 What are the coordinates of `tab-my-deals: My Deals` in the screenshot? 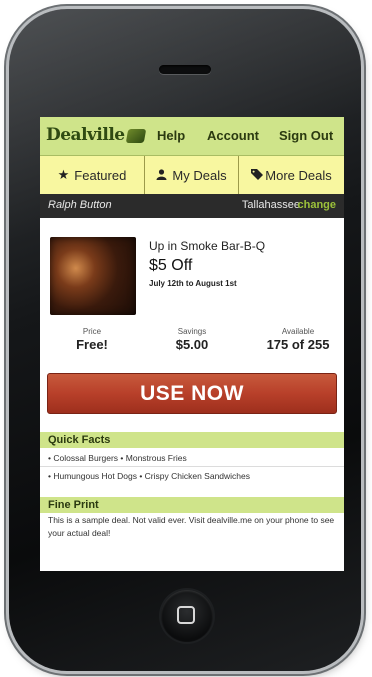 It's located at (192, 175).